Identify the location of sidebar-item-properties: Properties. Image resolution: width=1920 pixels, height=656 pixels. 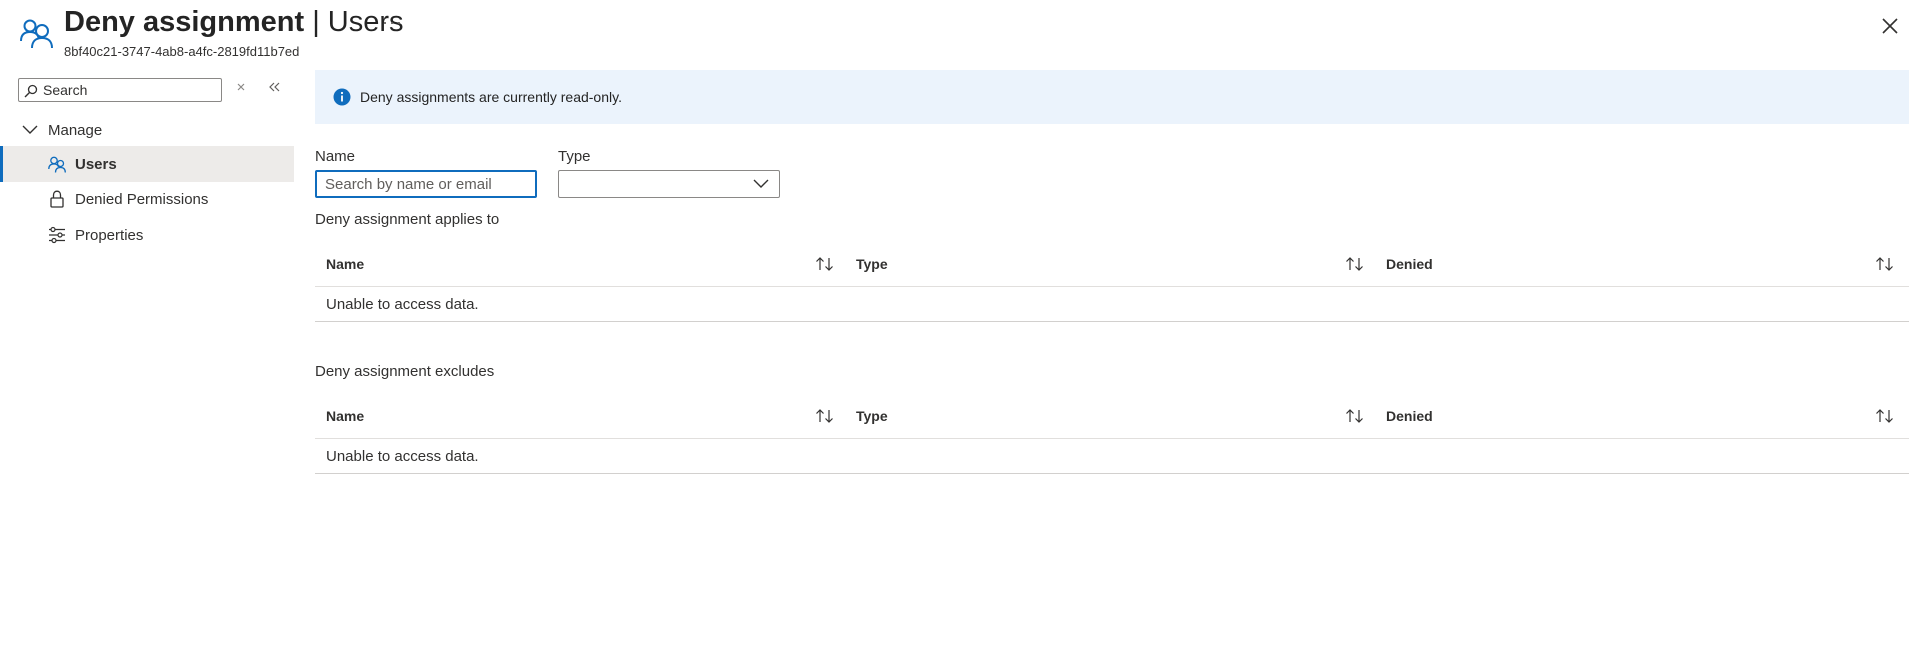
(147, 235).